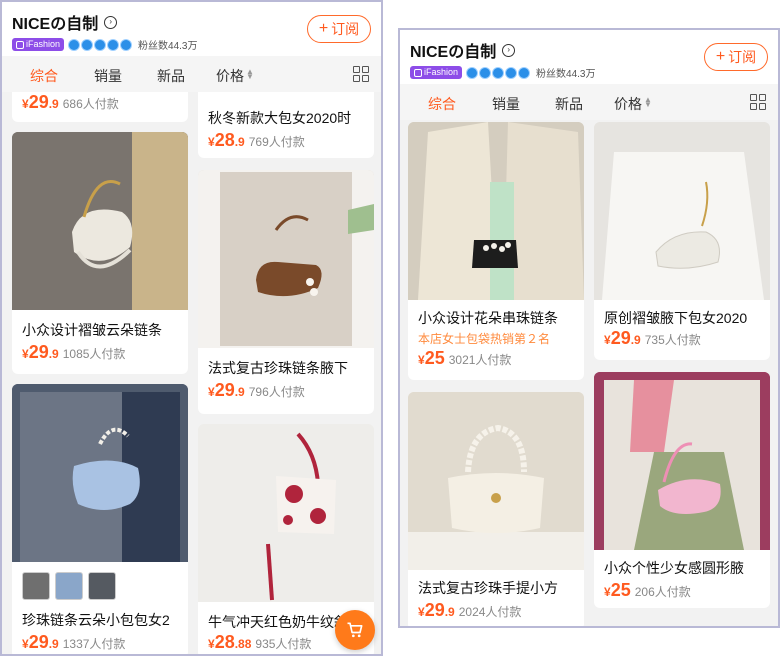  What do you see at coordinates (672, 340) in the screenshot?
I see `sold-count: 735人付款` at bounding box center [672, 340].